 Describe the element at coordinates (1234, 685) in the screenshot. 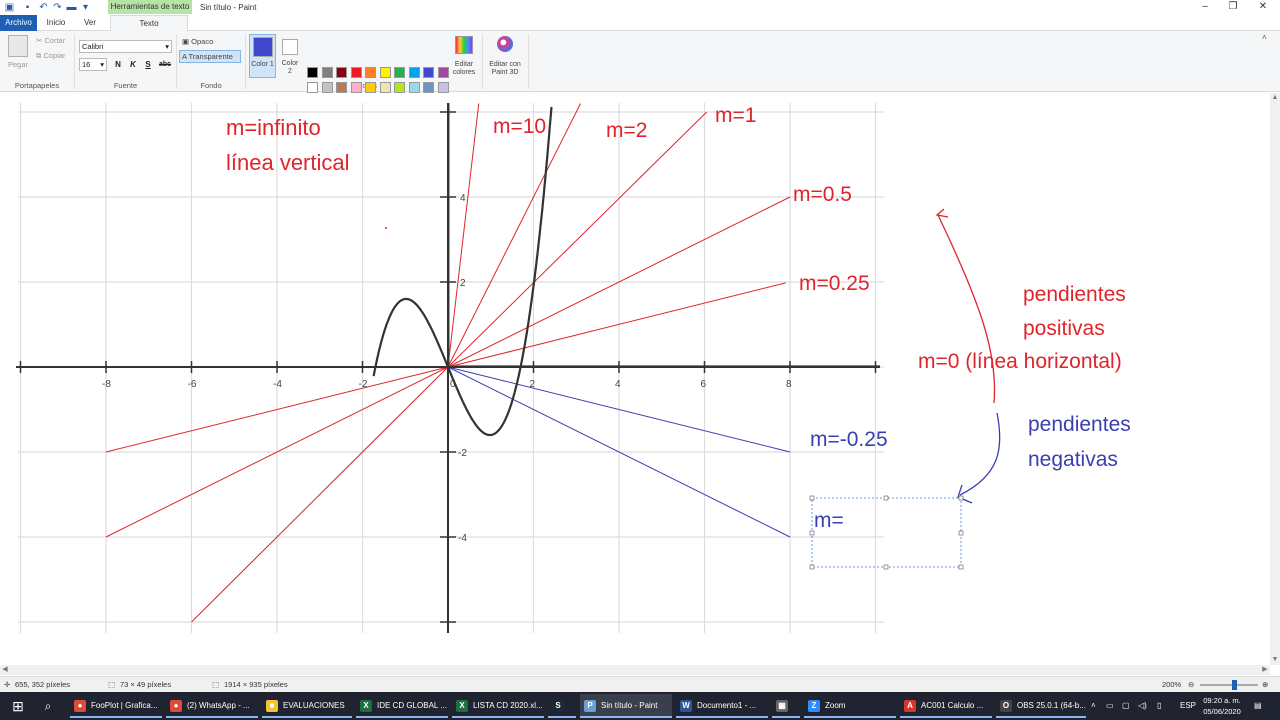

I see `zoom-slider-thumb` at that location.